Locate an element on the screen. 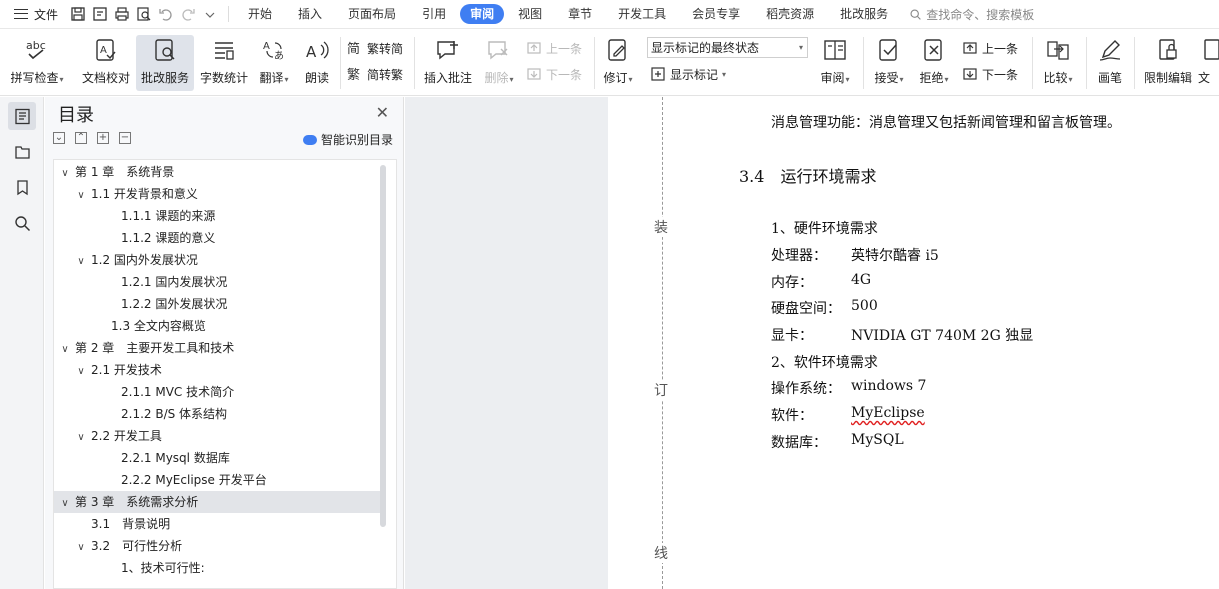  translate-label: 翻译 is located at coordinates (271, 78).